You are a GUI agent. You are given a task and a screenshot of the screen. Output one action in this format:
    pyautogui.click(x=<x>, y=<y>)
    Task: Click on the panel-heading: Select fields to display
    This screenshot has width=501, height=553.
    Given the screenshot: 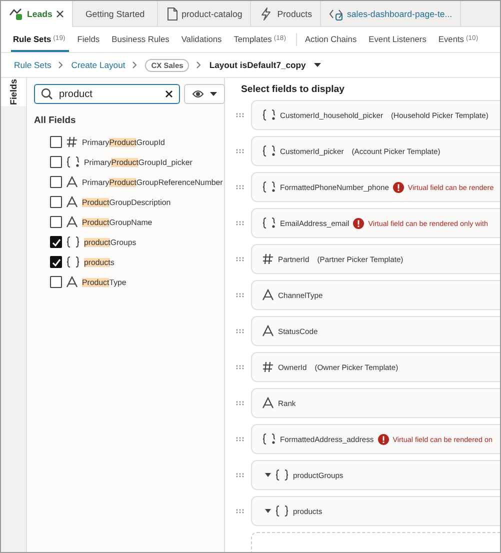 What is the action you would take?
    pyautogui.click(x=293, y=89)
    